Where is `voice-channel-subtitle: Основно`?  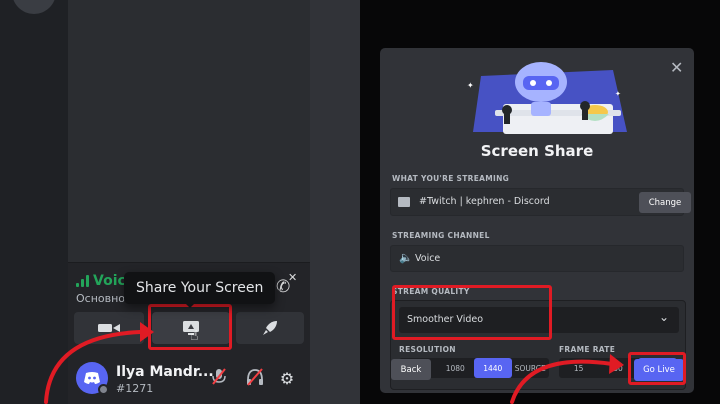 voice-channel-subtitle: Основно is located at coordinates (100, 298).